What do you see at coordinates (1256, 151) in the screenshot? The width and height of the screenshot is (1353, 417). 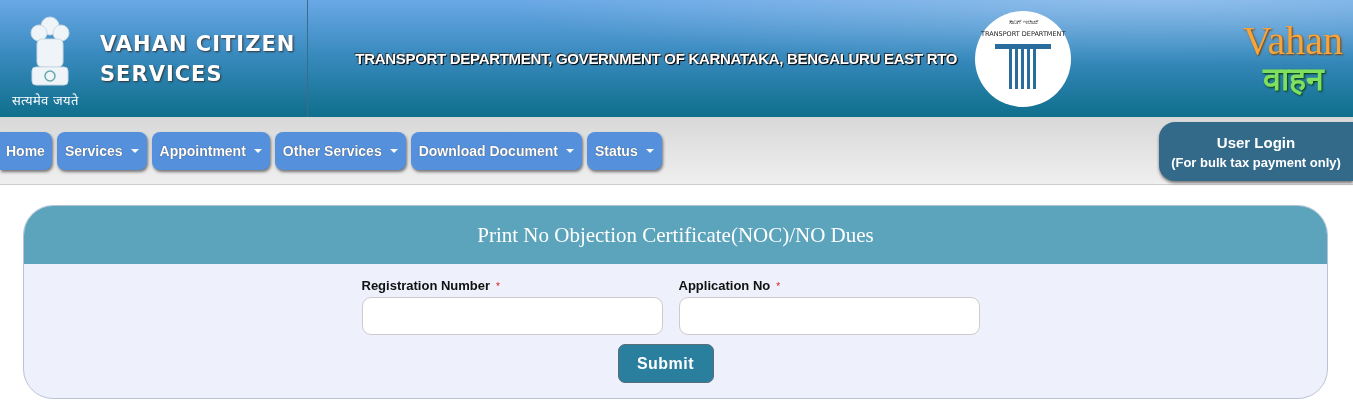 I see `user-login-button: User Login (For bulk tax payment only)` at bounding box center [1256, 151].